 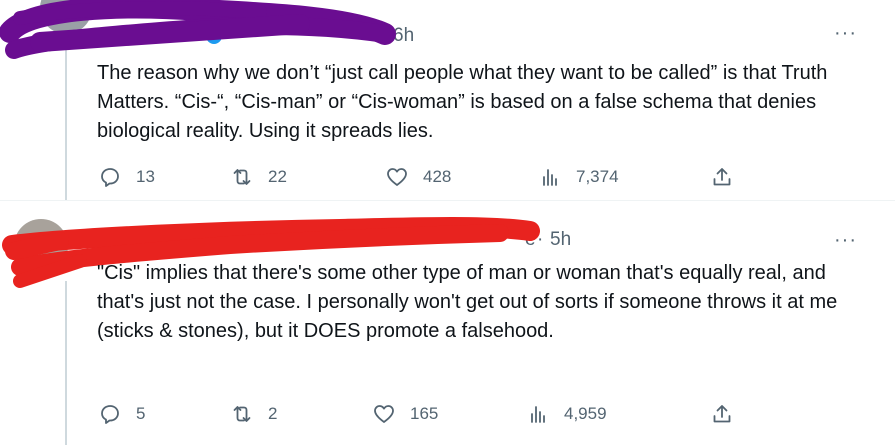 I want to click on tweet-time: 5h, so click(x=560, y=240).